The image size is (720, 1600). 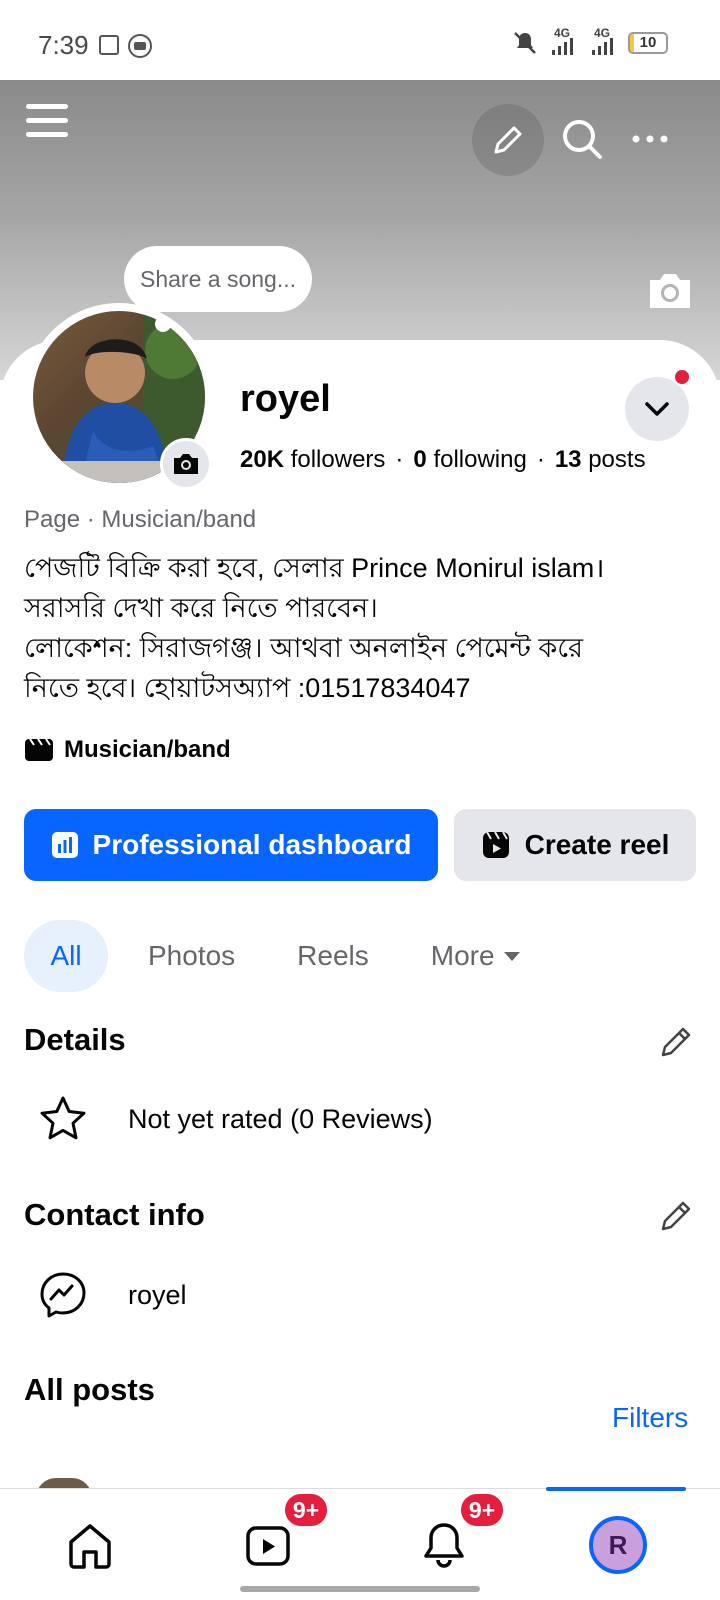 I want to click on posts-label: posts, so click(x=617, y=459).